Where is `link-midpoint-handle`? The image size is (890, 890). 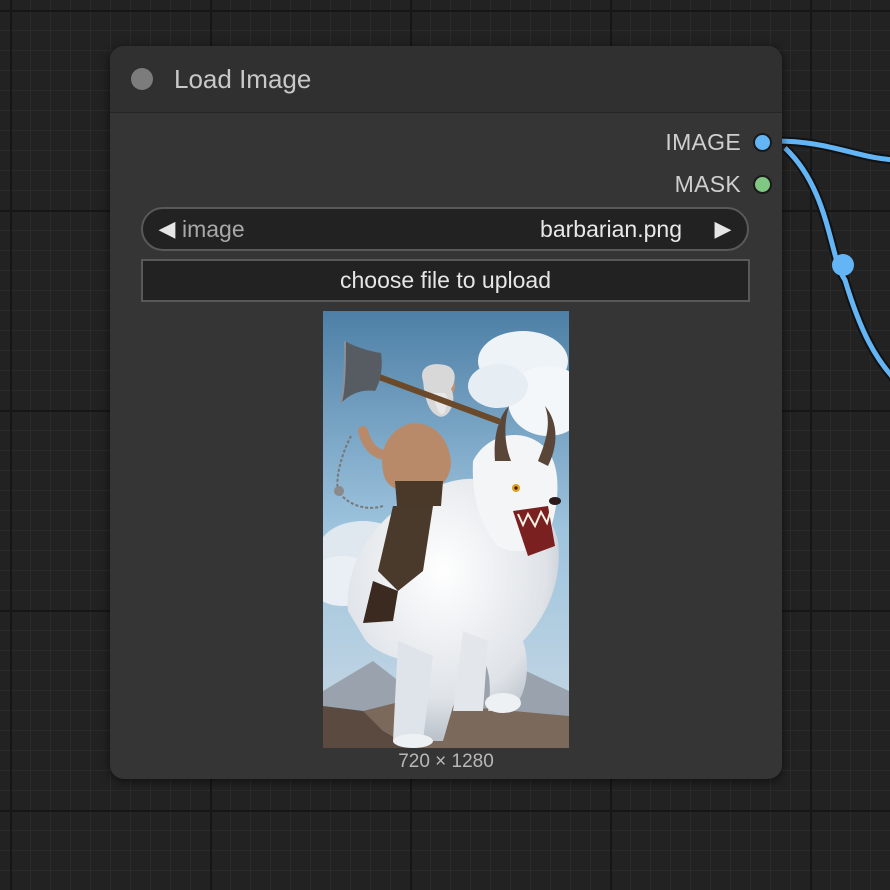 link-midpoint-handle is located at coordinates (843, 265).